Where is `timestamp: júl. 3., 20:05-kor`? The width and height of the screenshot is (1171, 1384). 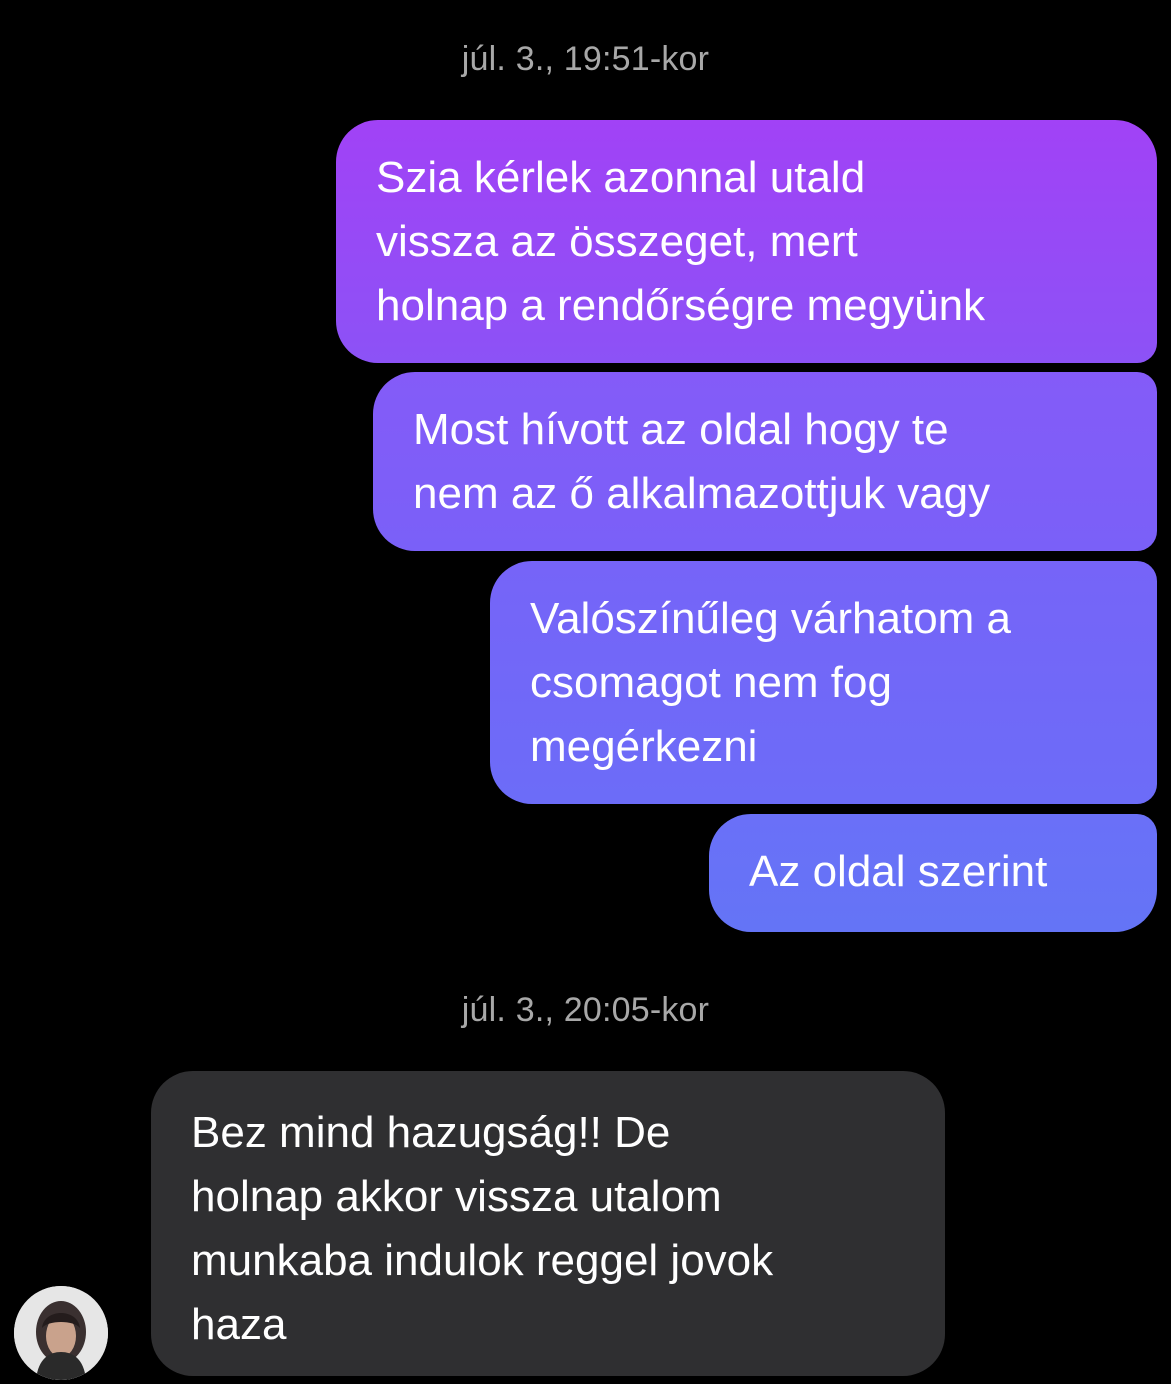
timestamp: júl. 3., 20:05-kor is located at coordinates (585, 1010).